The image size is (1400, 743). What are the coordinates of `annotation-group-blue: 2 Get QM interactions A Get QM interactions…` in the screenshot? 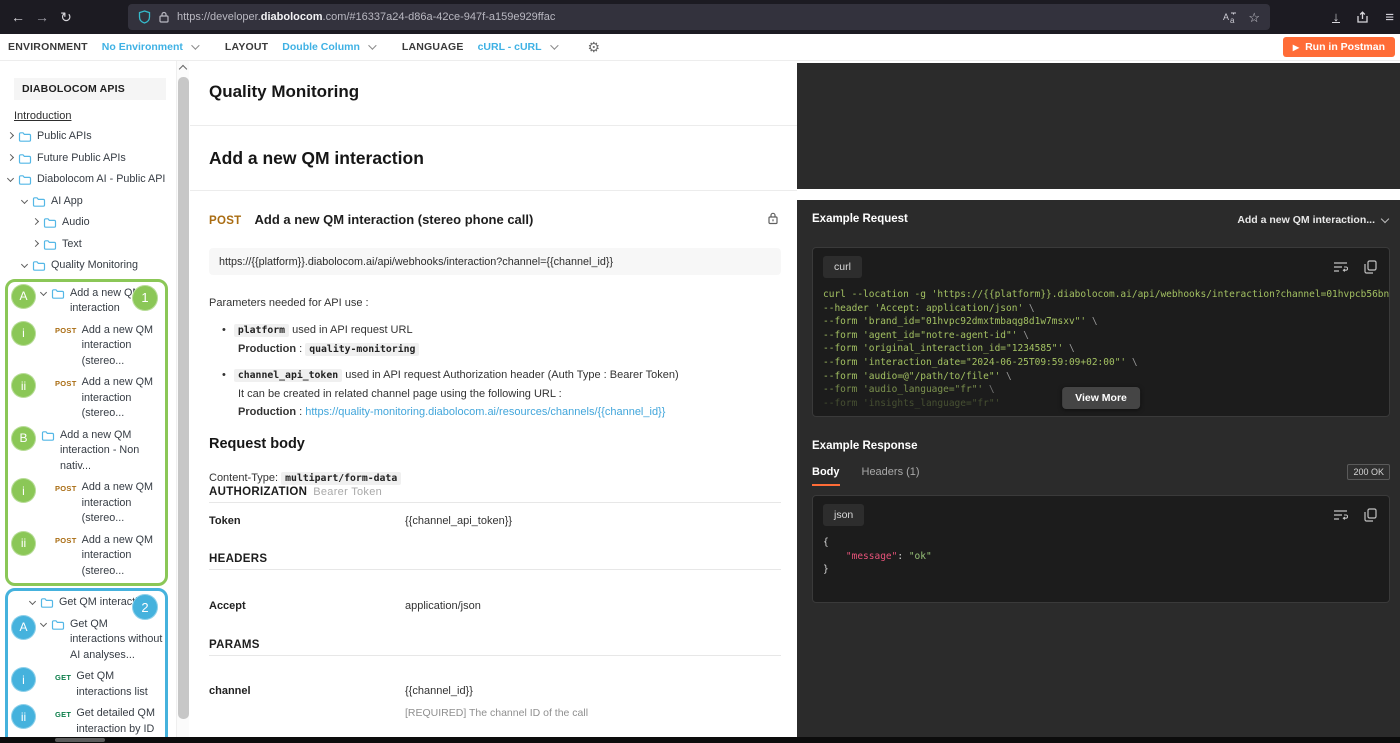 It's located at (86, 662).